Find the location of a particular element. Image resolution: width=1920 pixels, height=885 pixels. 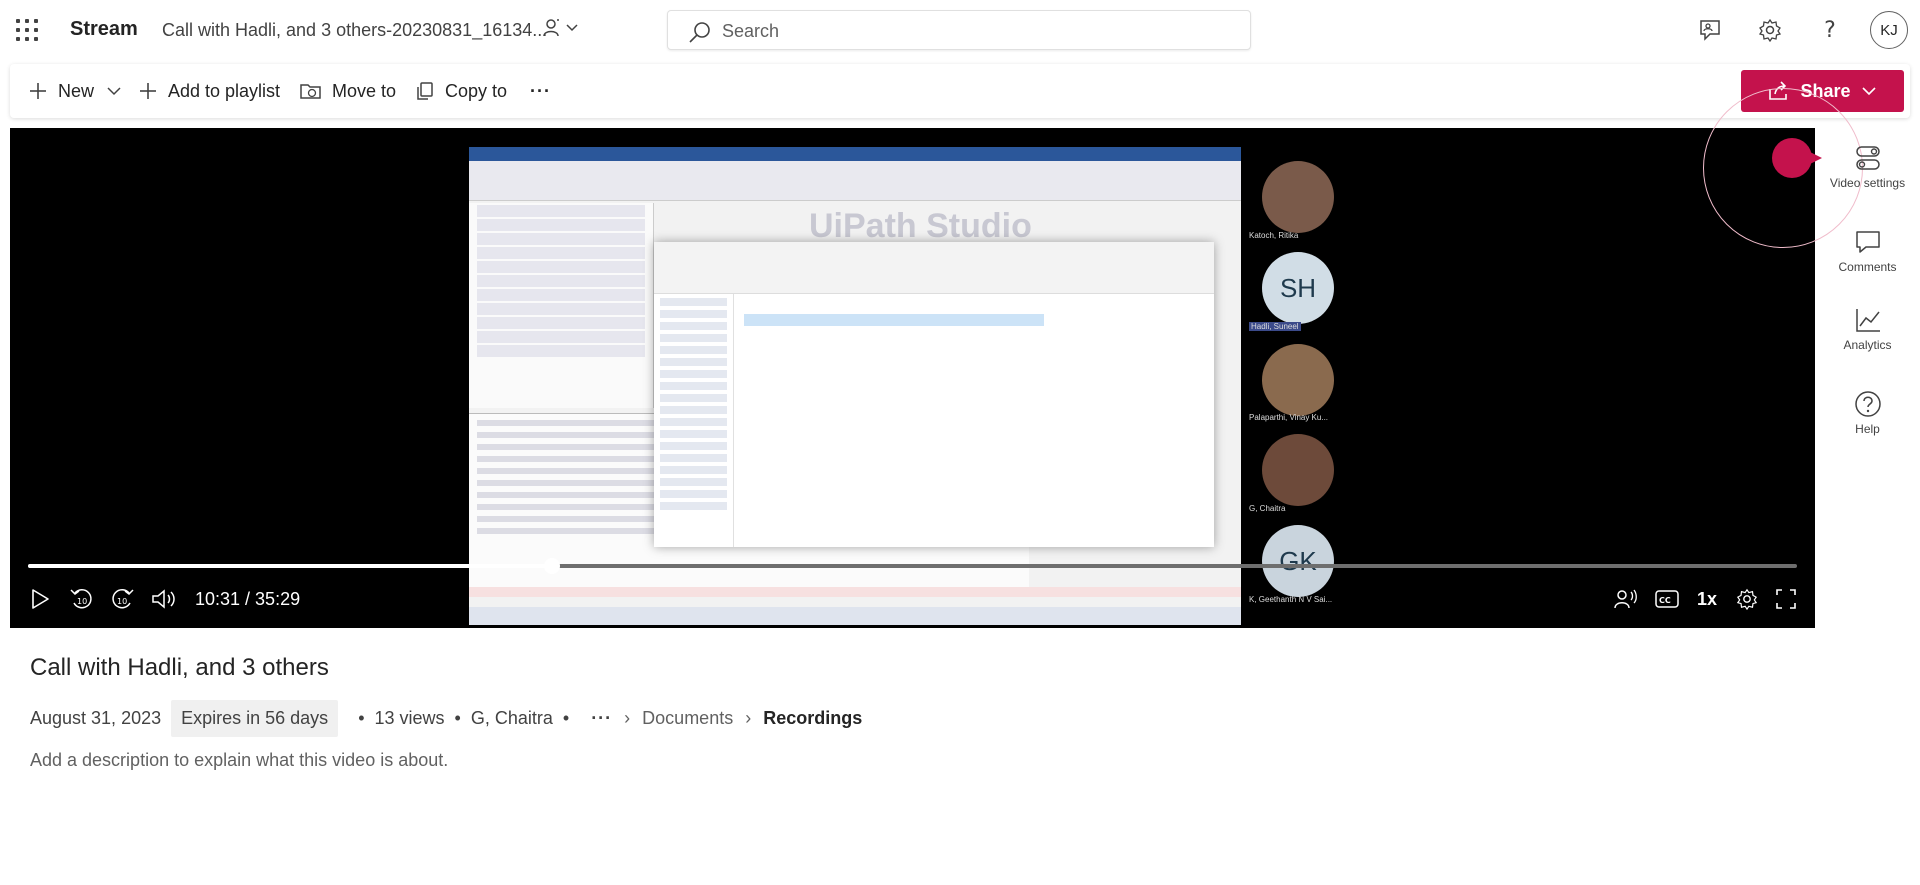

fullscreen-button is located at coordinates (1786, 599).